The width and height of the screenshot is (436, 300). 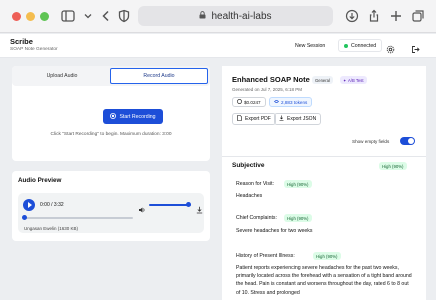 I want to click on address-bar: health-ai-labs, so click(x=235, y=16).